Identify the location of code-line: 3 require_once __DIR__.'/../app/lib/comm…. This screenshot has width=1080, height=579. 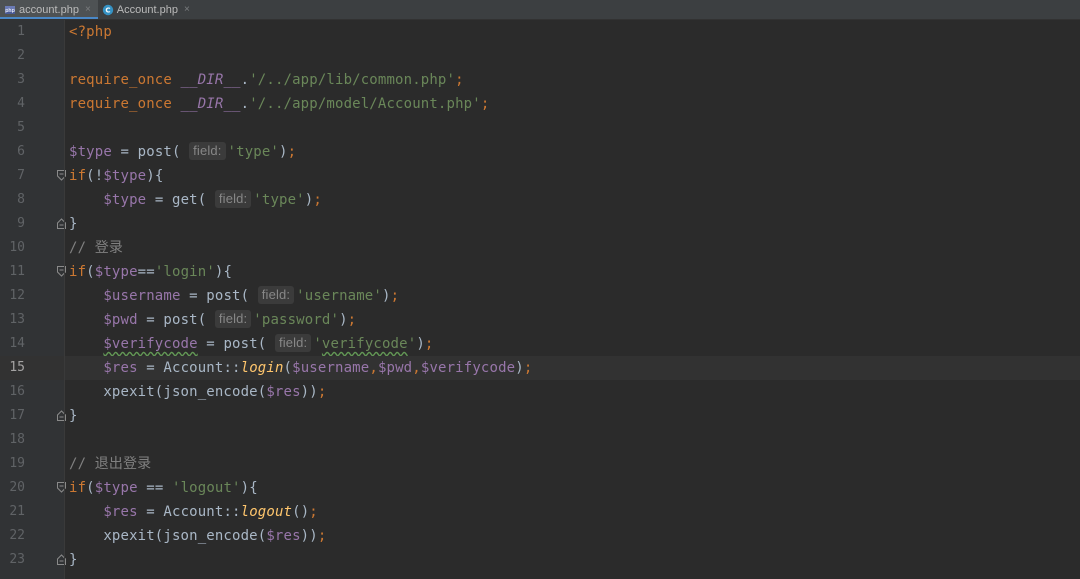
(540, 80).